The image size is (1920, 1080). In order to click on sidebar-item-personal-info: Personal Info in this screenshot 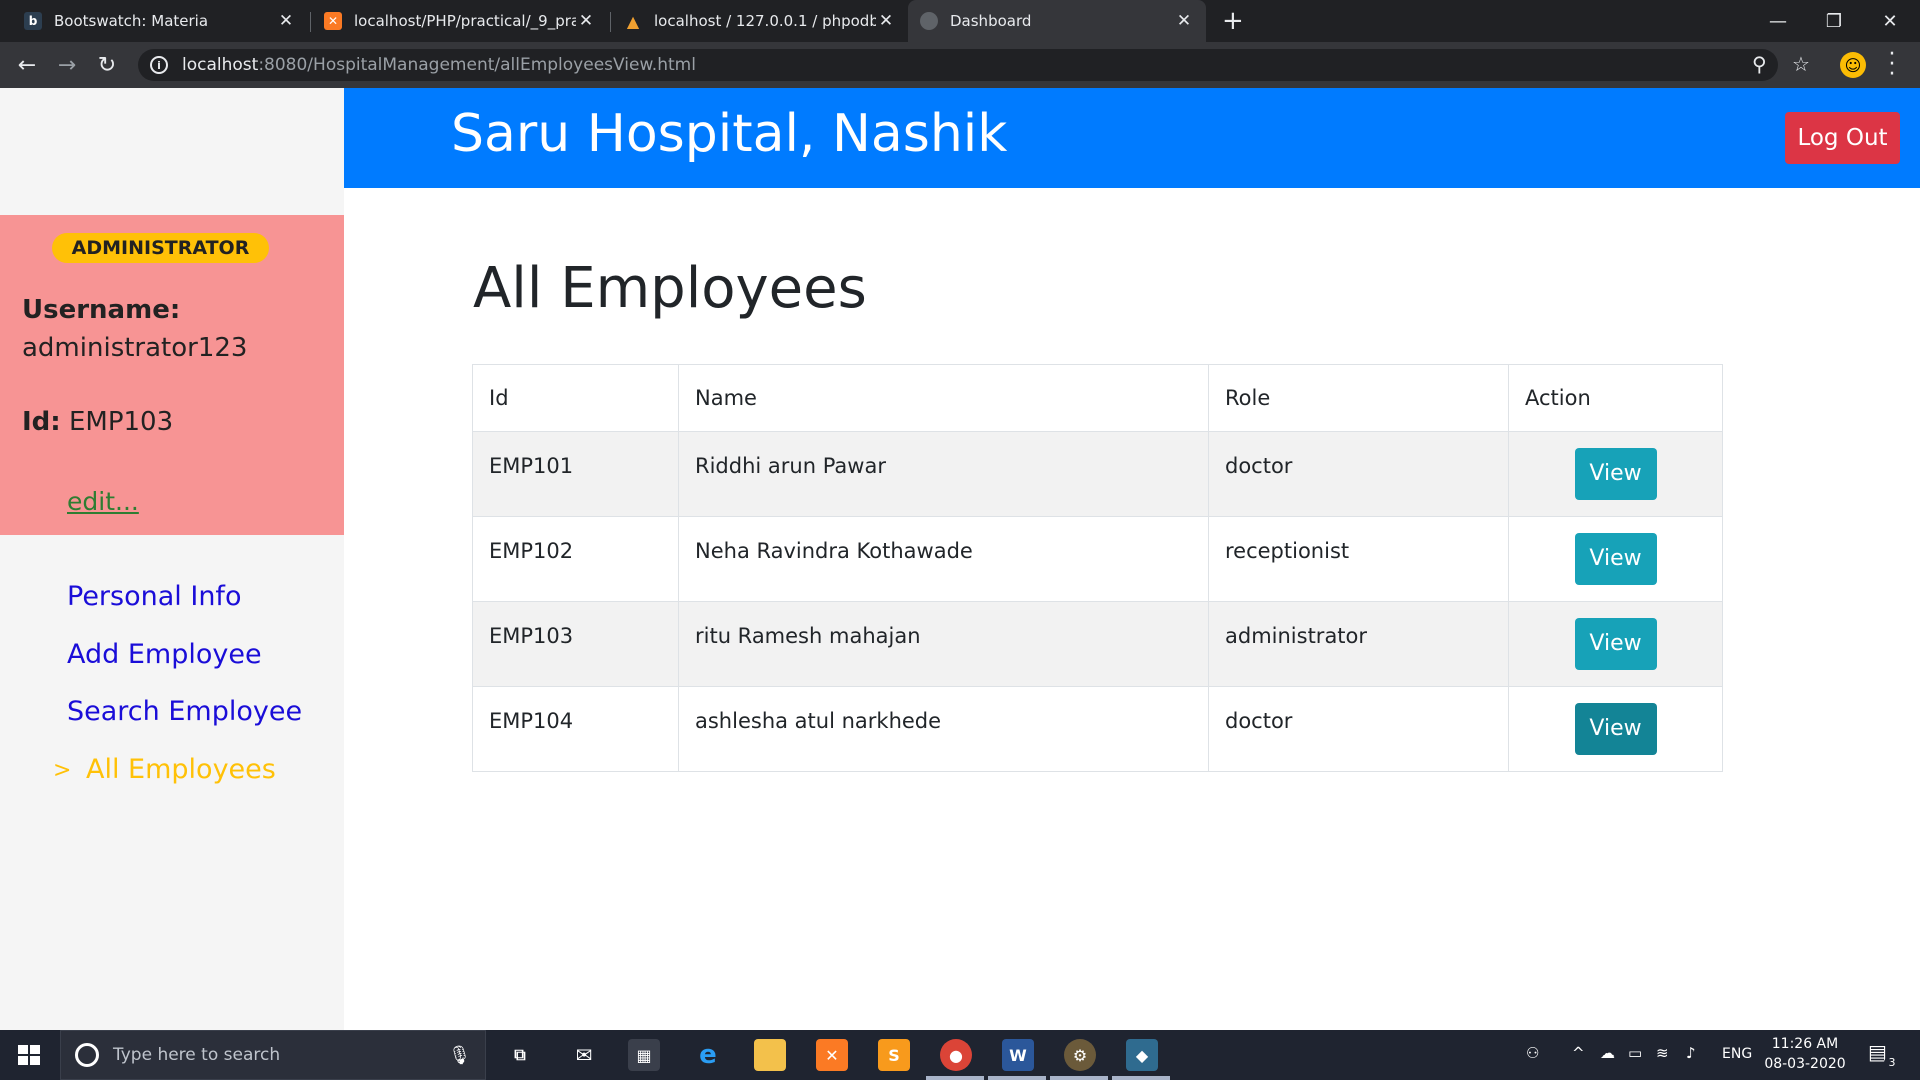, I will do `click(154, 596)`.